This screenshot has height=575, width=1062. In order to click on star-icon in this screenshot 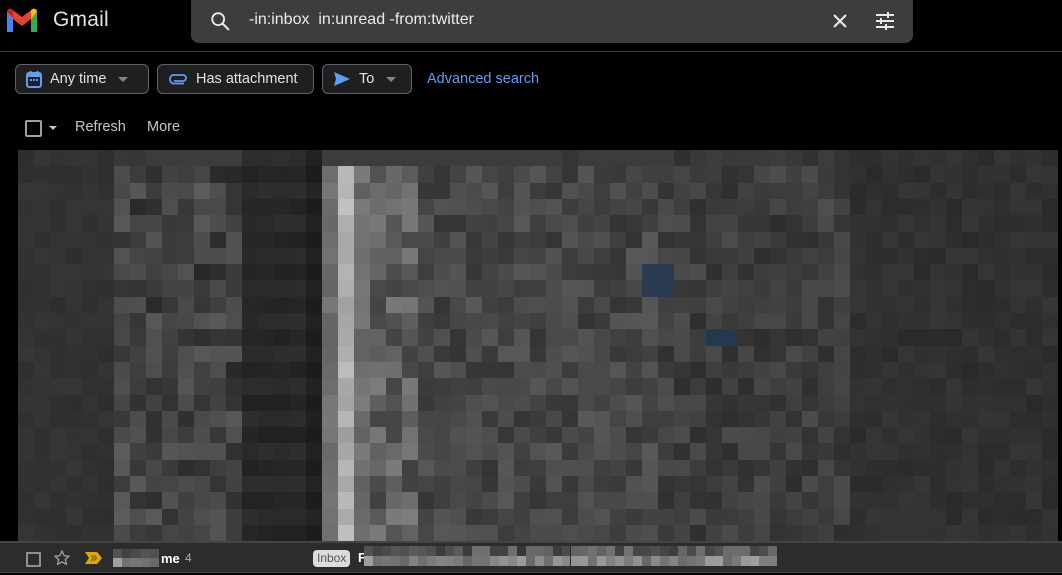, I will do `click(62, 558)`.